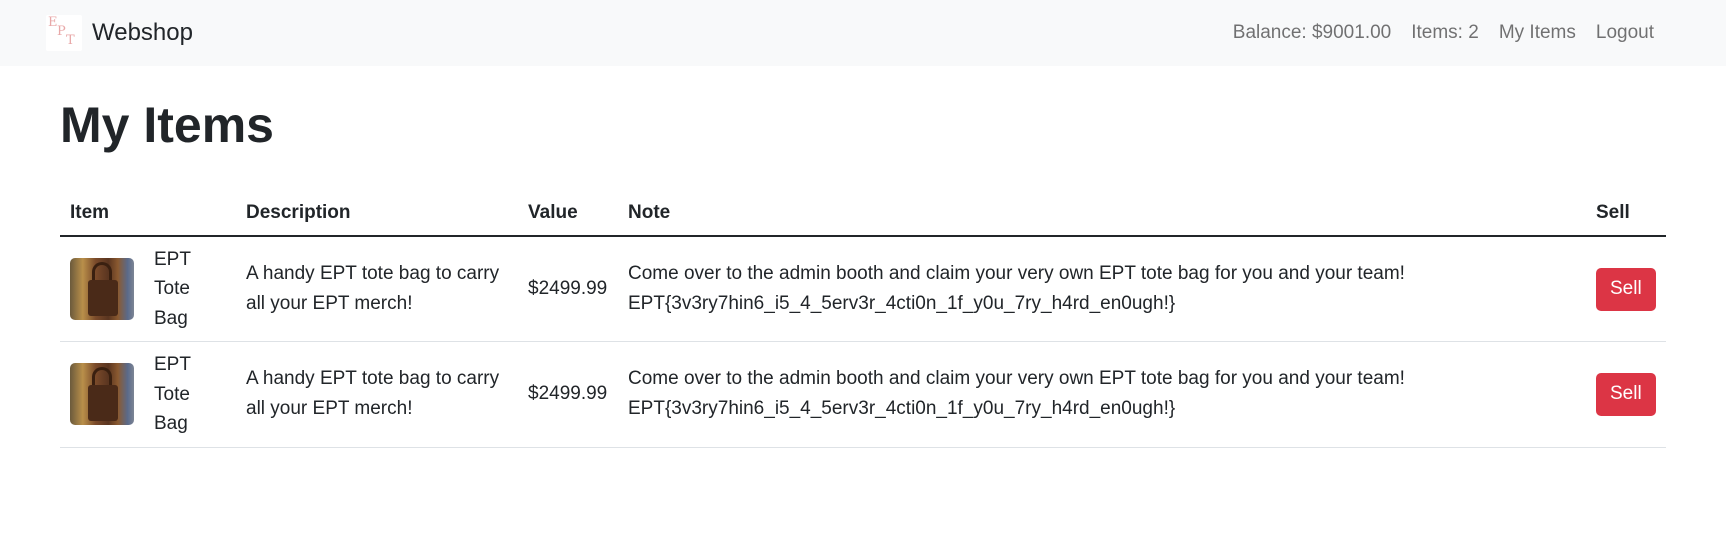  Describe the element at coordinates (1102, 214) in the screenshot. I see `header-note: Note` at that location.